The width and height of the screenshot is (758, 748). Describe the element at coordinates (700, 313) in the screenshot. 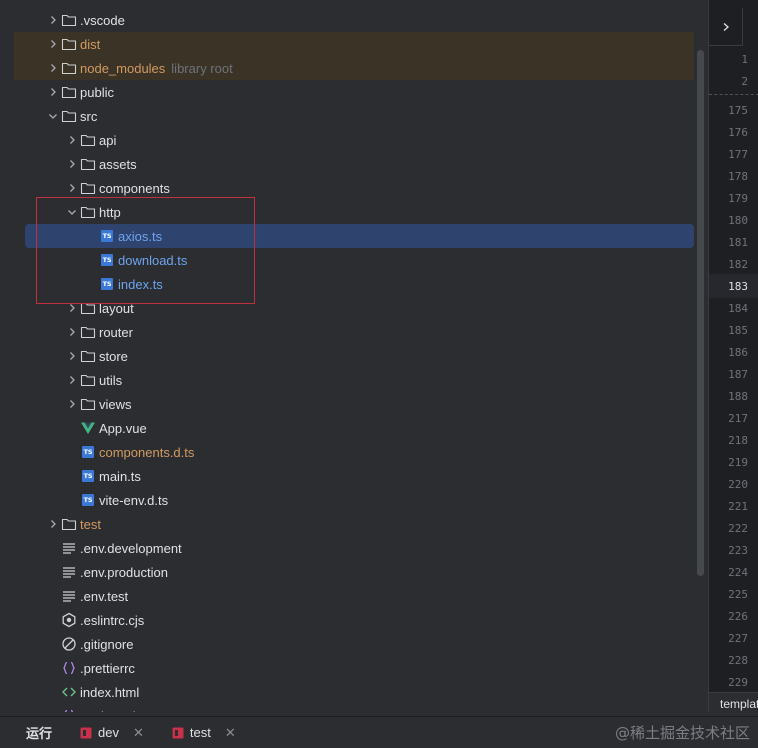

I see `tree-scrollbar` at that location.